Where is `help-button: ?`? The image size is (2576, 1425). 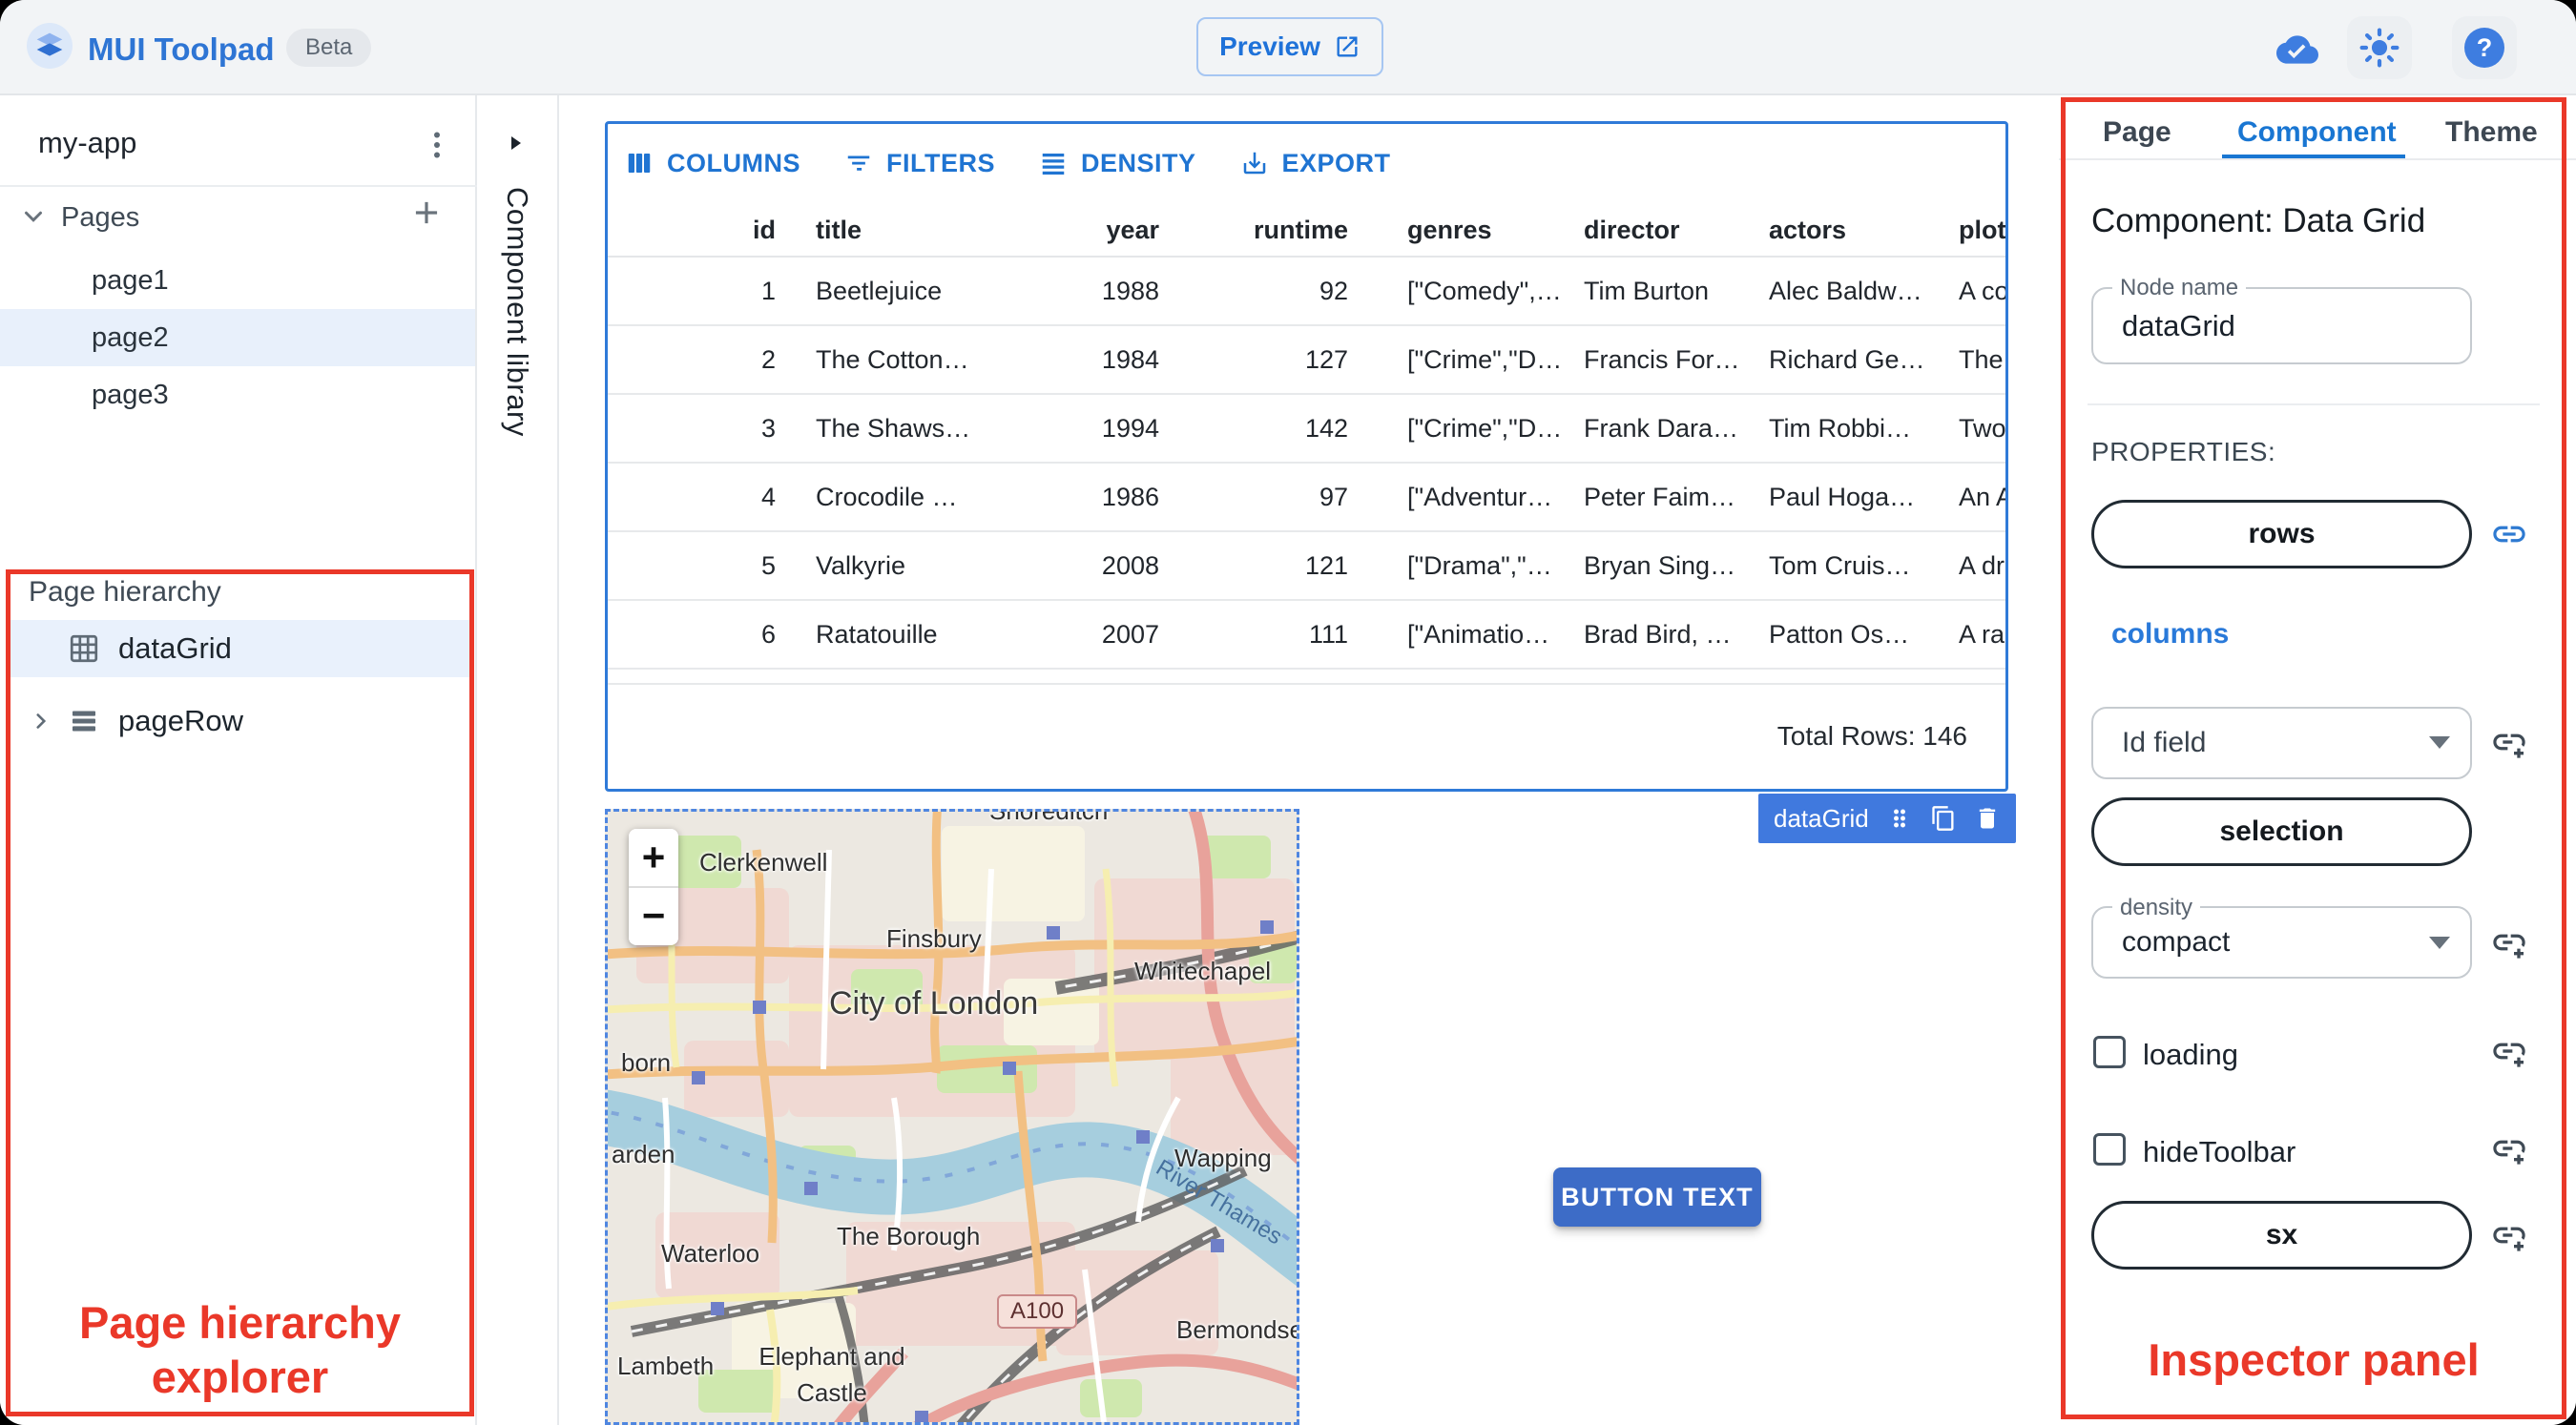 help-button: ? is located at coordinates (2484, 47).